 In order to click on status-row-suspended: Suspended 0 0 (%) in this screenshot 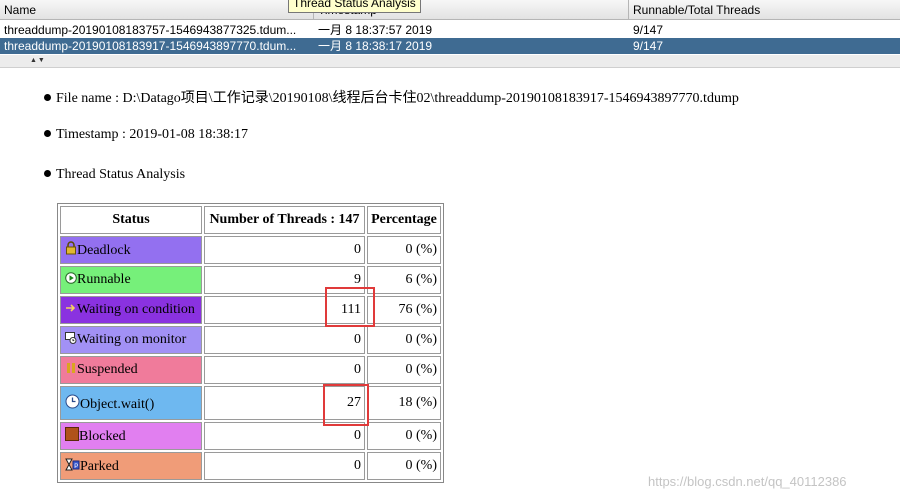, I will do `click(250, 370)`.